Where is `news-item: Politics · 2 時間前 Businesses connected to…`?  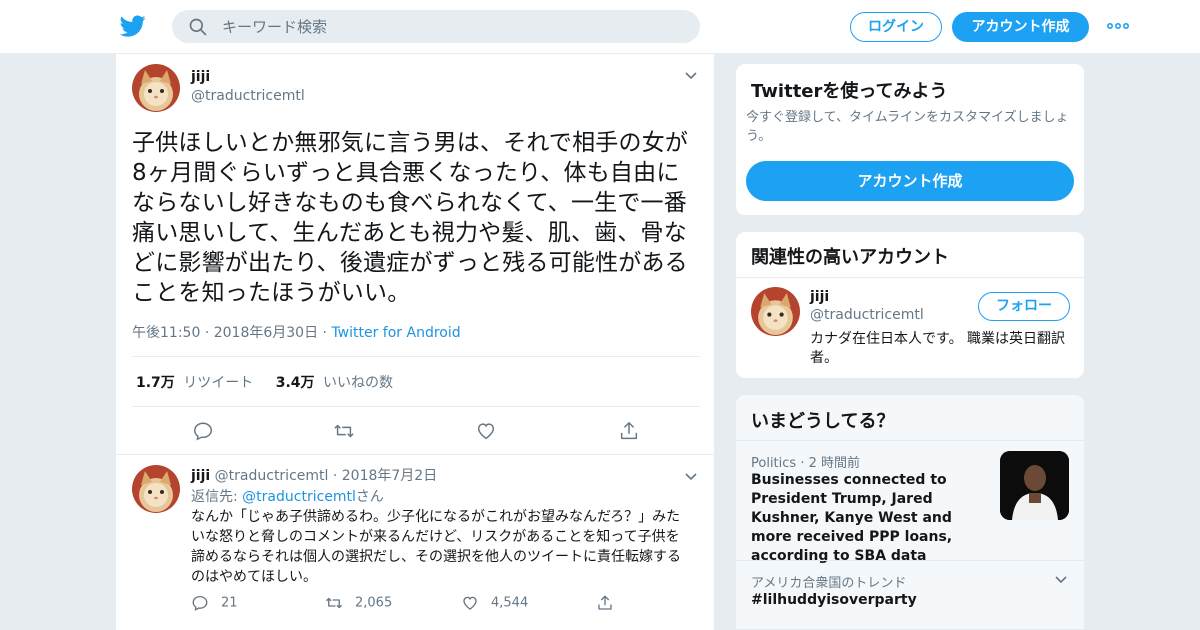 news-item: Politics · 2 時間前 Businesses connected to… is located at coordinates (910, 502).